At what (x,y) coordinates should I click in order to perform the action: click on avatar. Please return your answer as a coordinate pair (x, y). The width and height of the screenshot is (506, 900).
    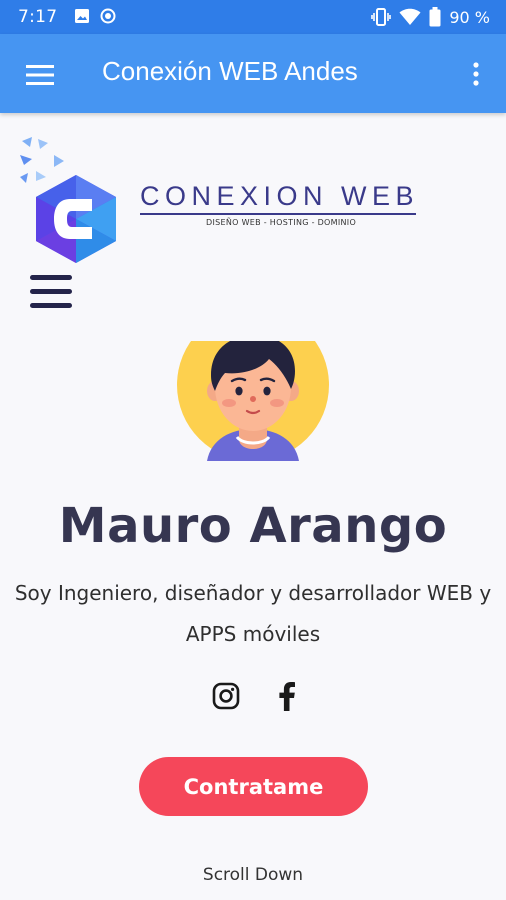
    Looking at the image, I should click on (253, 401).